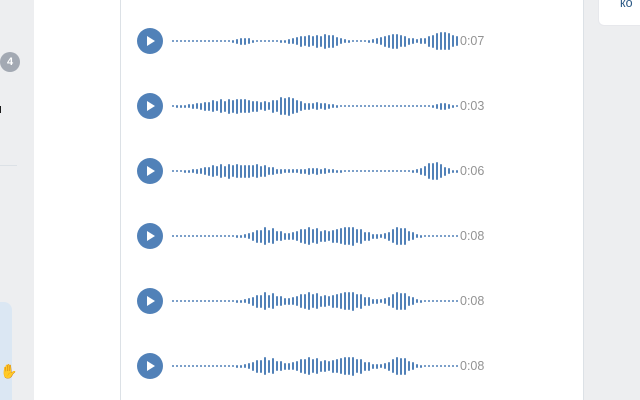  I want to click on right-panel-link: ко, so click(626, 5).